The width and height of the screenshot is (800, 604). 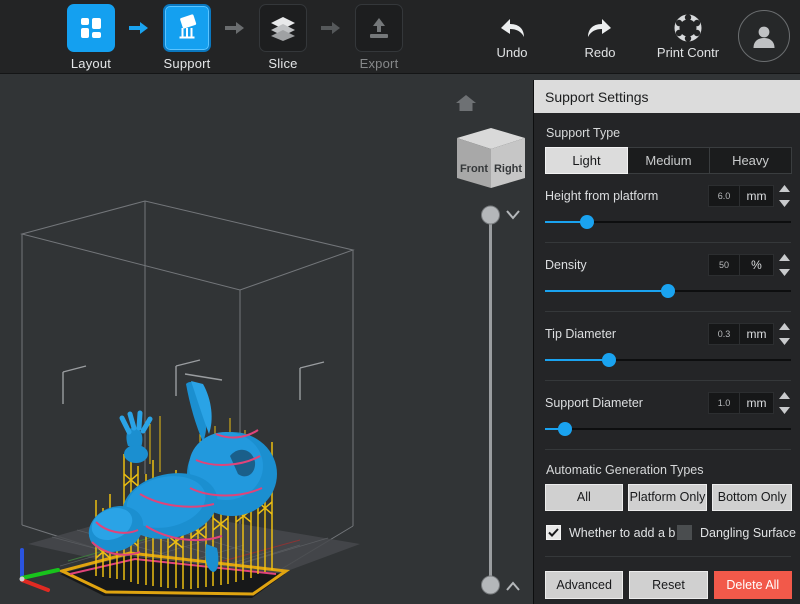 I want to click on tip-diameter-input-group: 0.3 mm, so click(x=749, y=334).